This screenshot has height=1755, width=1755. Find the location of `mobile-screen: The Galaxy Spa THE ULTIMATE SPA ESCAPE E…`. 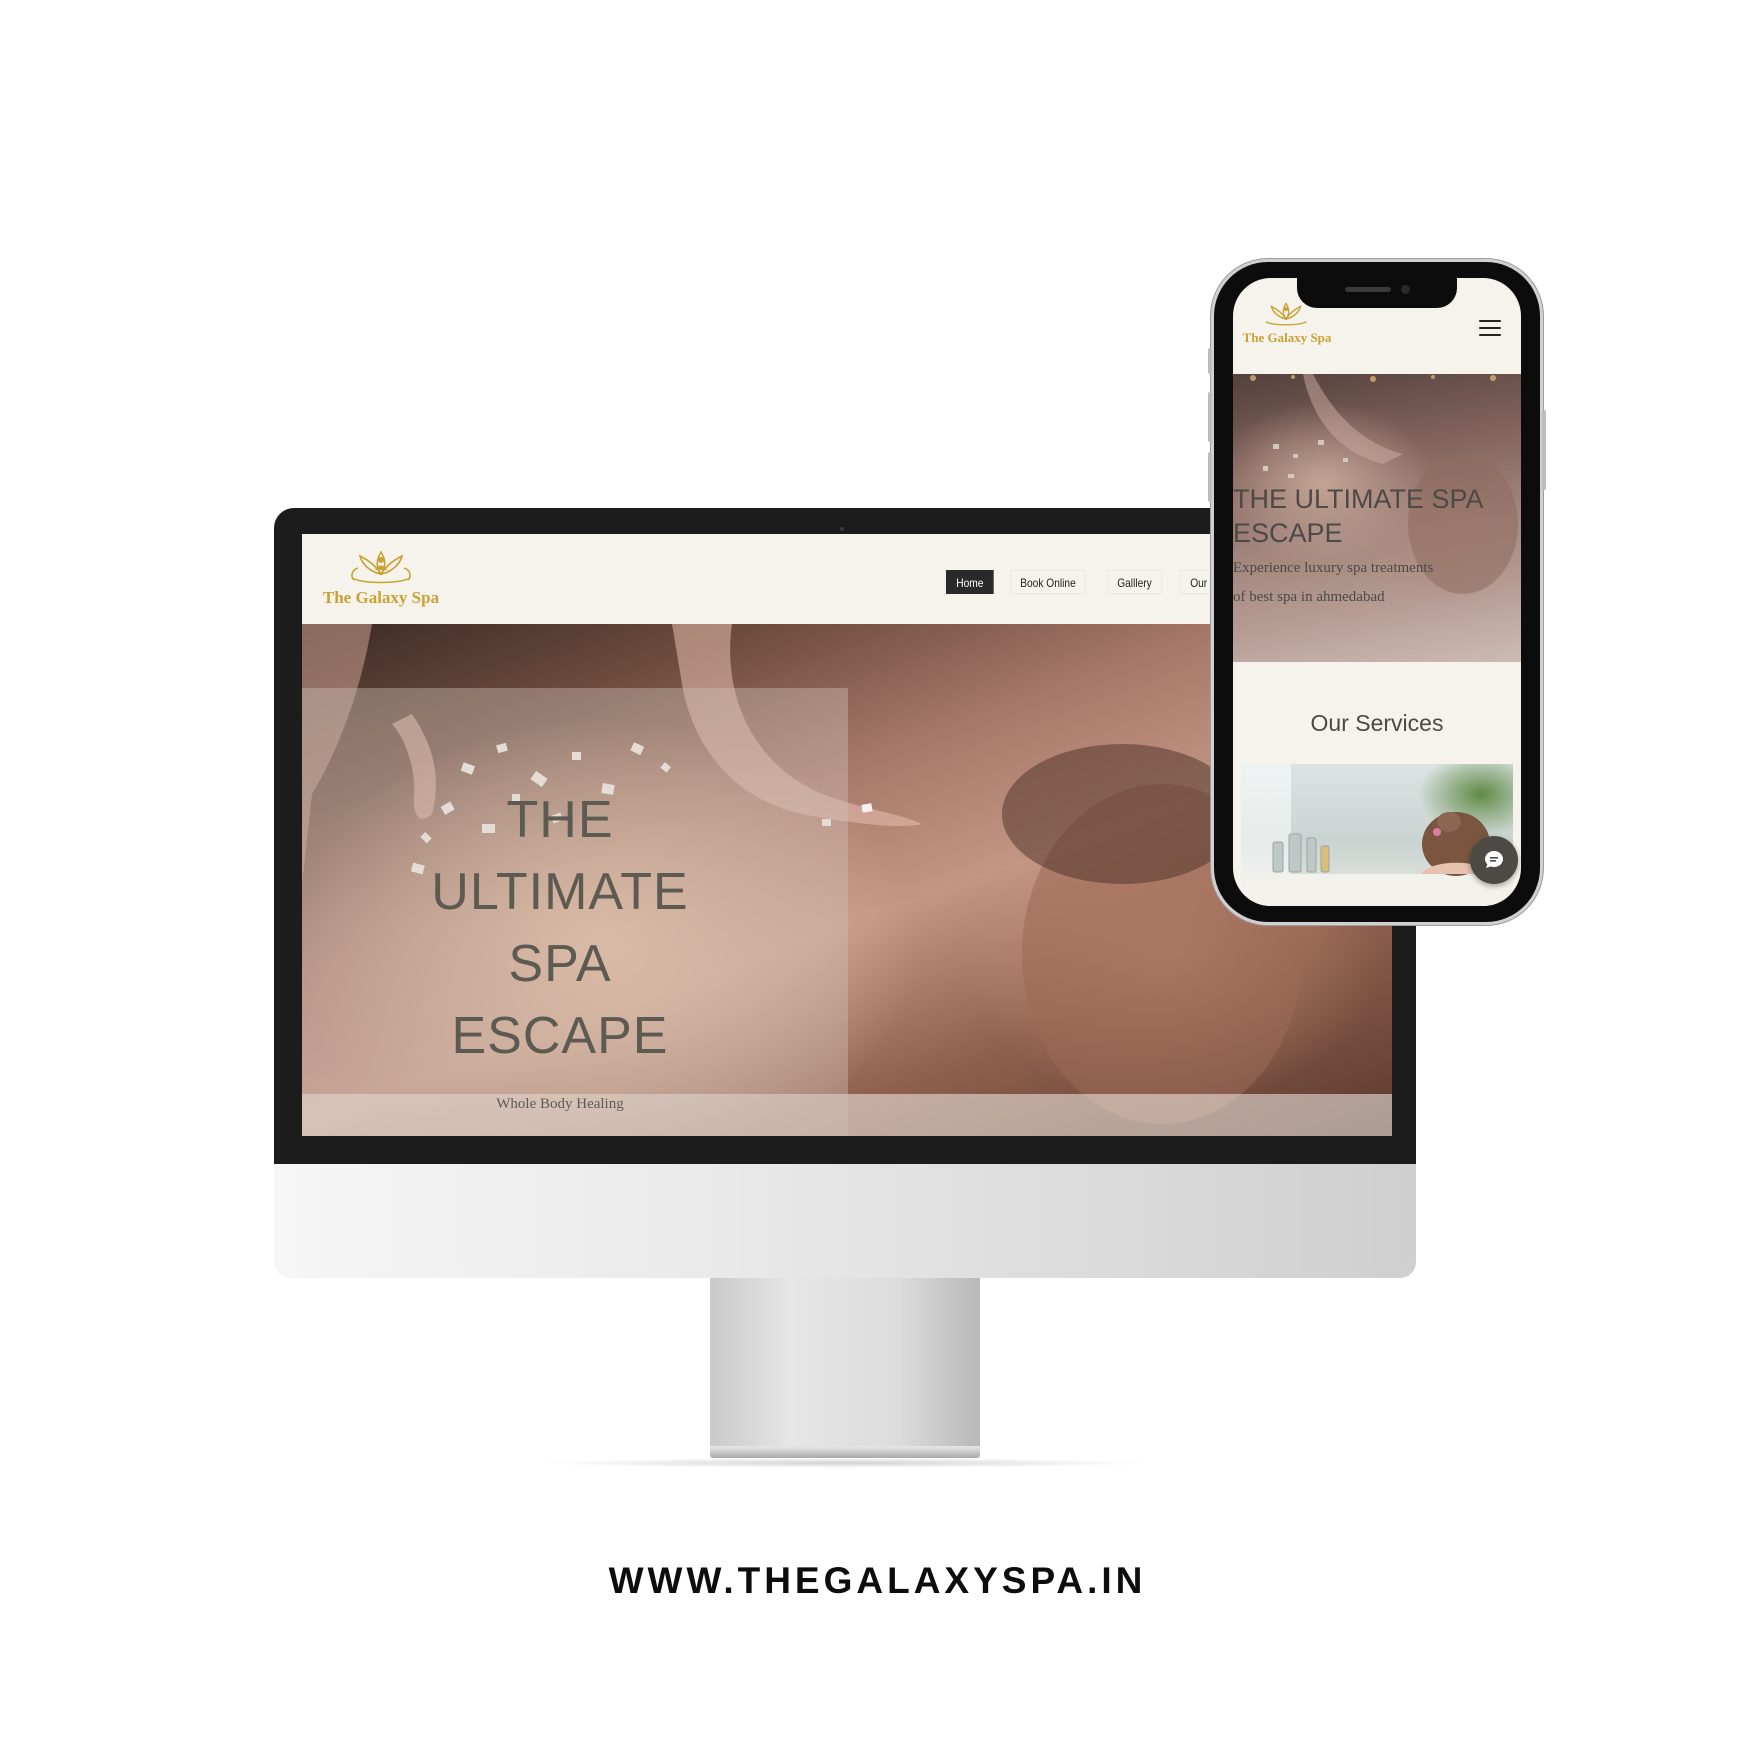

mobile-screen: The Galaxy Spa THE ULTIMATE SPA ESCAPE E… is located at coordinates (1377, 592).